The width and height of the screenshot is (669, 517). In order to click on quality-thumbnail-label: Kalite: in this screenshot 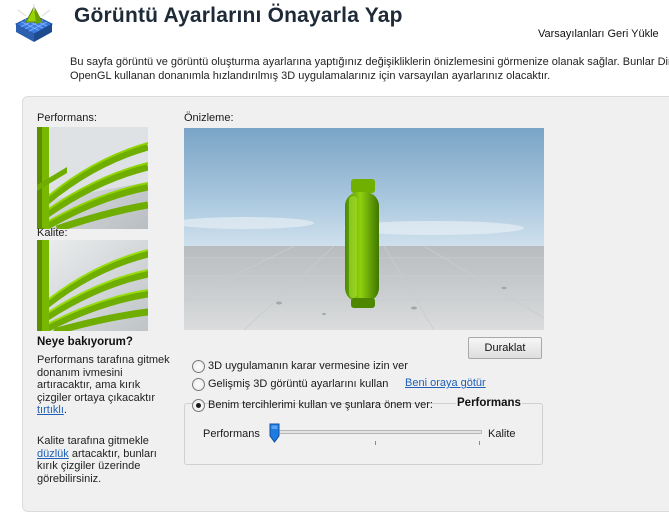, I will do `click(52, 233)`.